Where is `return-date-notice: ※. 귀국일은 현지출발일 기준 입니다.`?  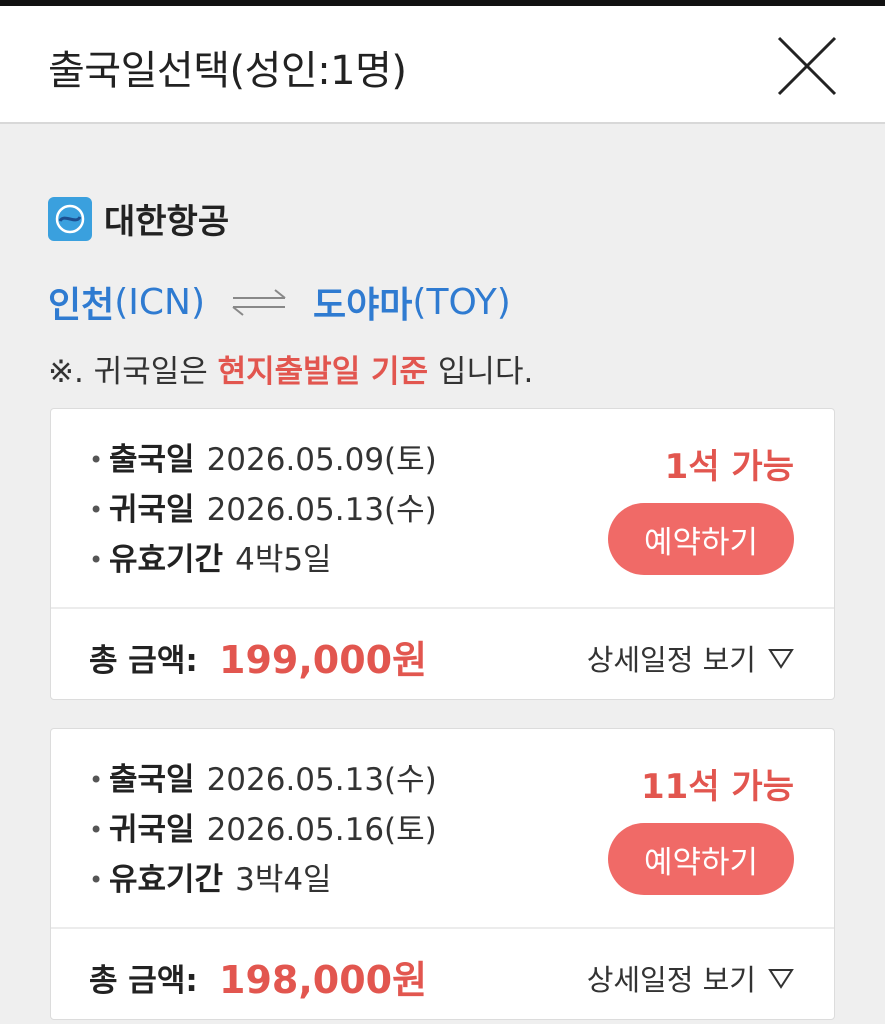 return-date-notice: ※. 귀국일은 현지출발일 기준 입니다. is located at coordinates (290, 368).